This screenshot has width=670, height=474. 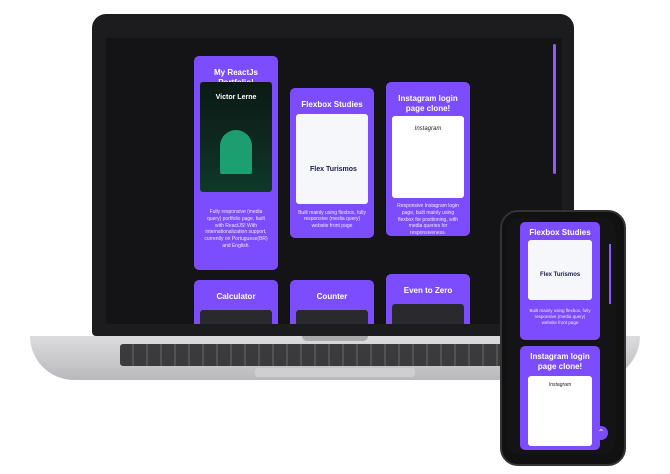 What do you see at coordinates (428, 314) in the screenshot?
I see `even-to-zero-thumbnail` at bounding box center [428, 314].